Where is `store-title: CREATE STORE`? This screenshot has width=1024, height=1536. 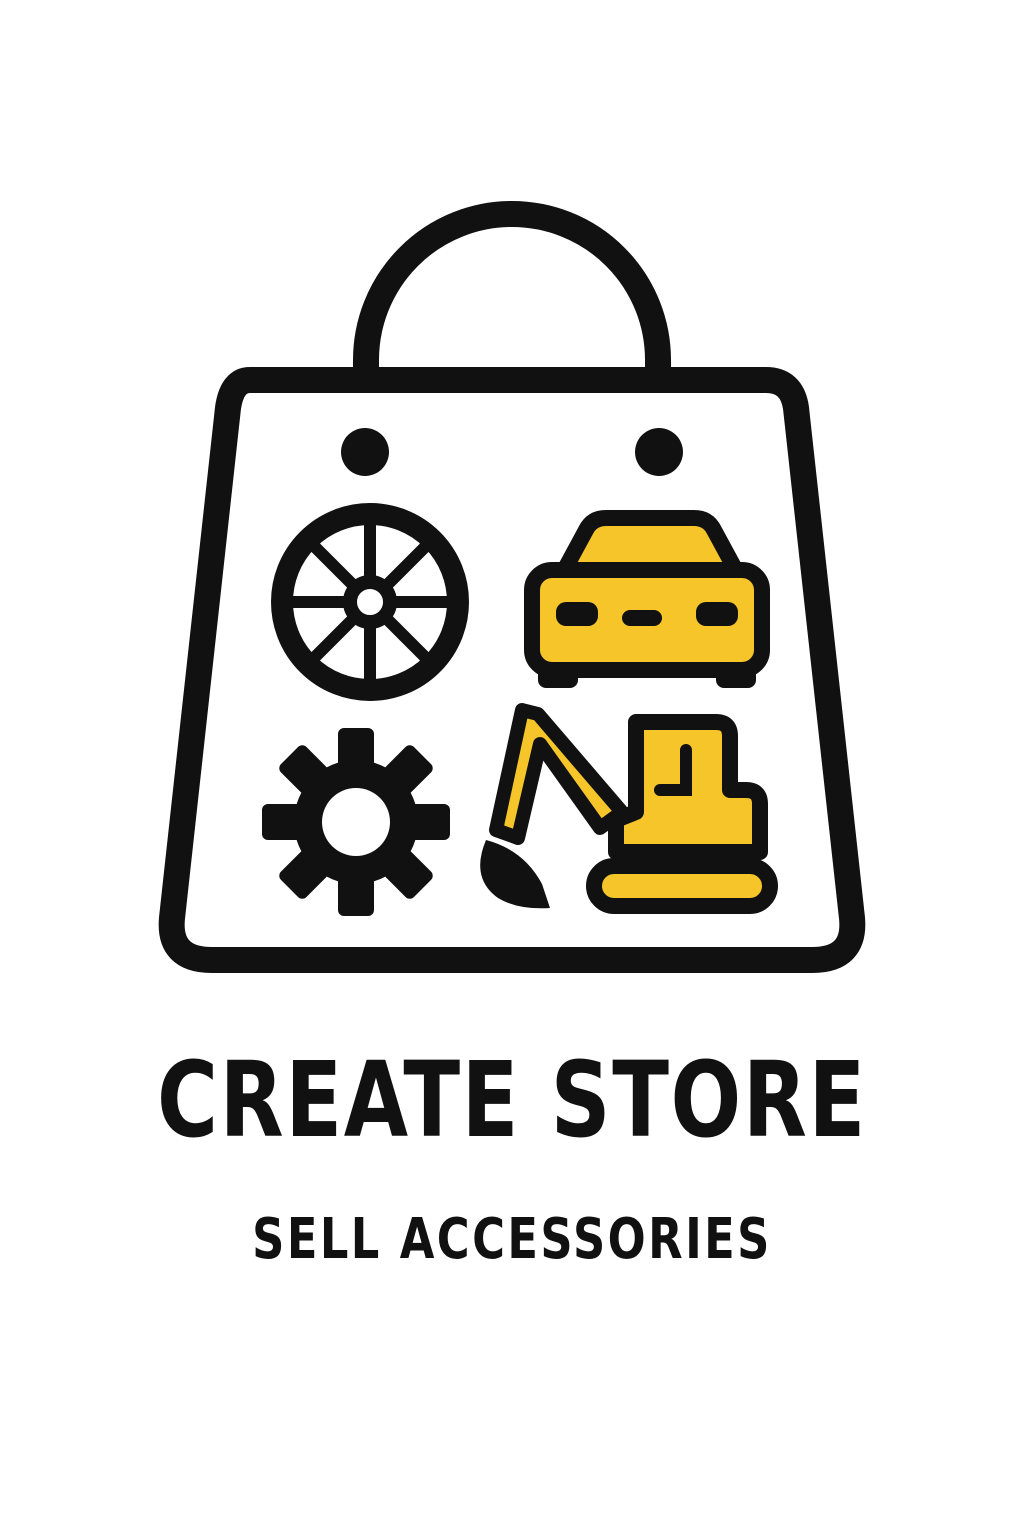
store-title: CREATE STORE is located at coordinates (512, 1100).